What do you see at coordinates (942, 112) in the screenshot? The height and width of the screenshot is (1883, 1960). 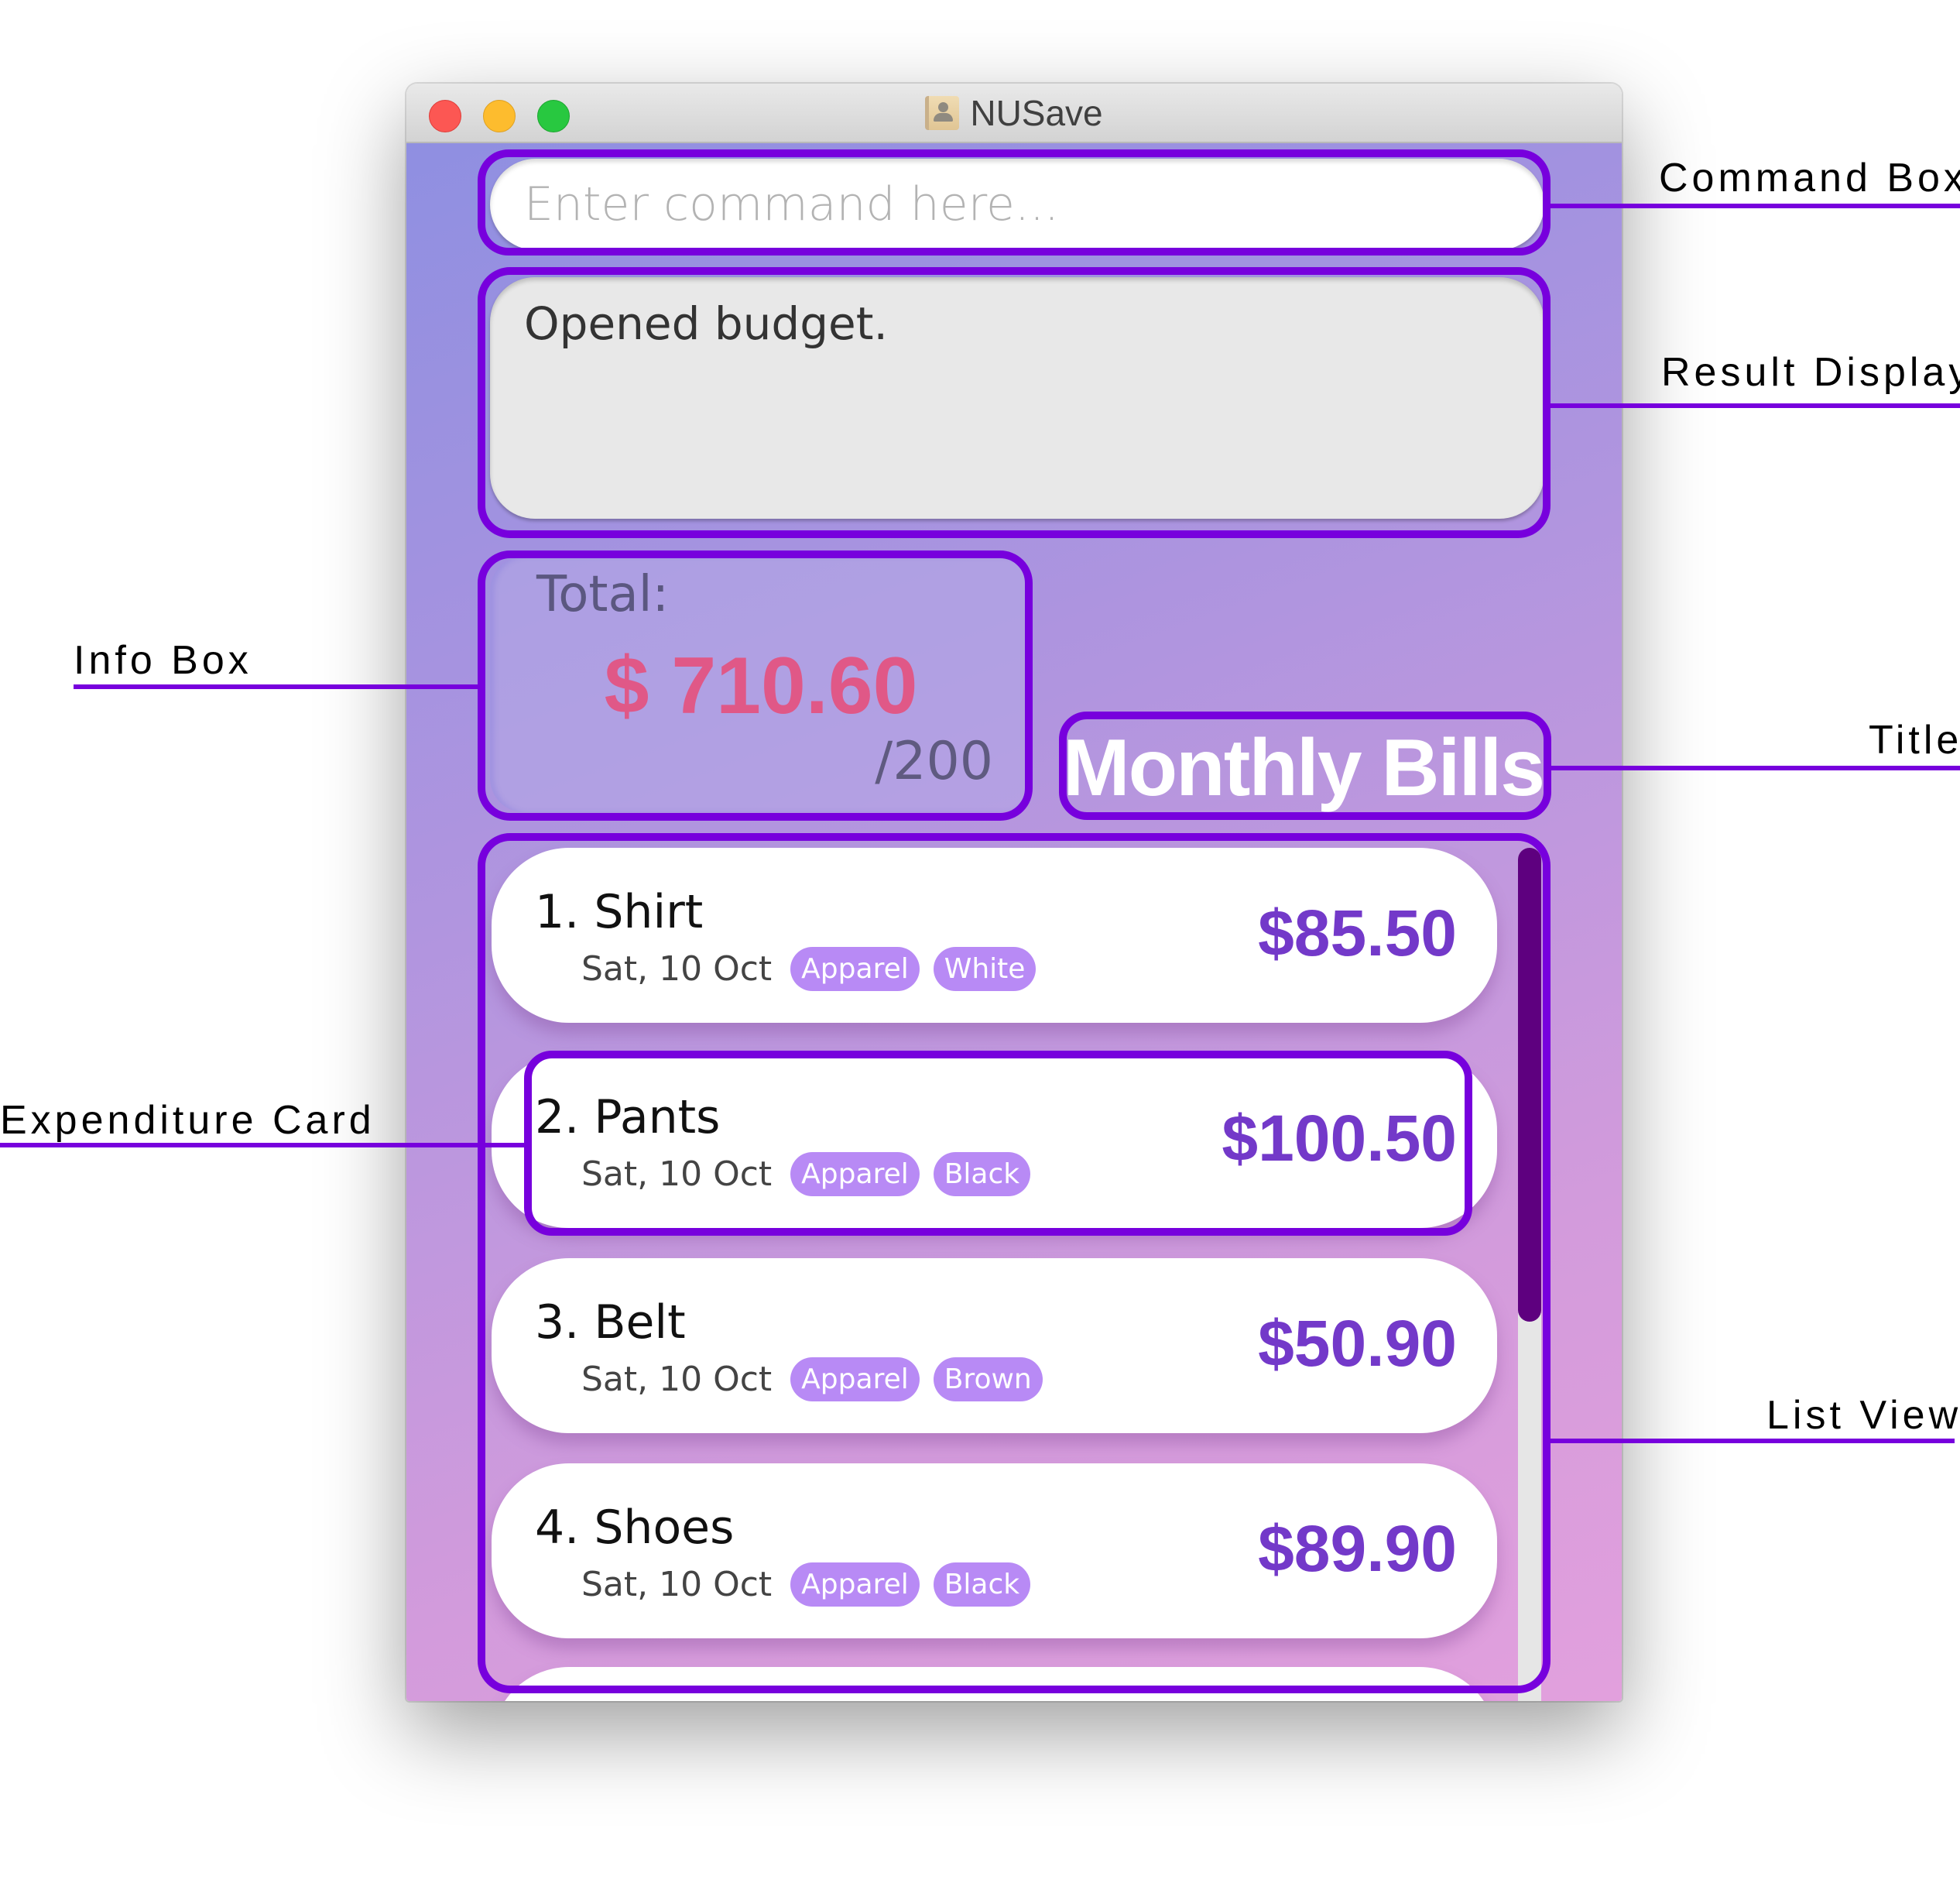 I see `contacts-book-icon` at bounding box center [942, 112].